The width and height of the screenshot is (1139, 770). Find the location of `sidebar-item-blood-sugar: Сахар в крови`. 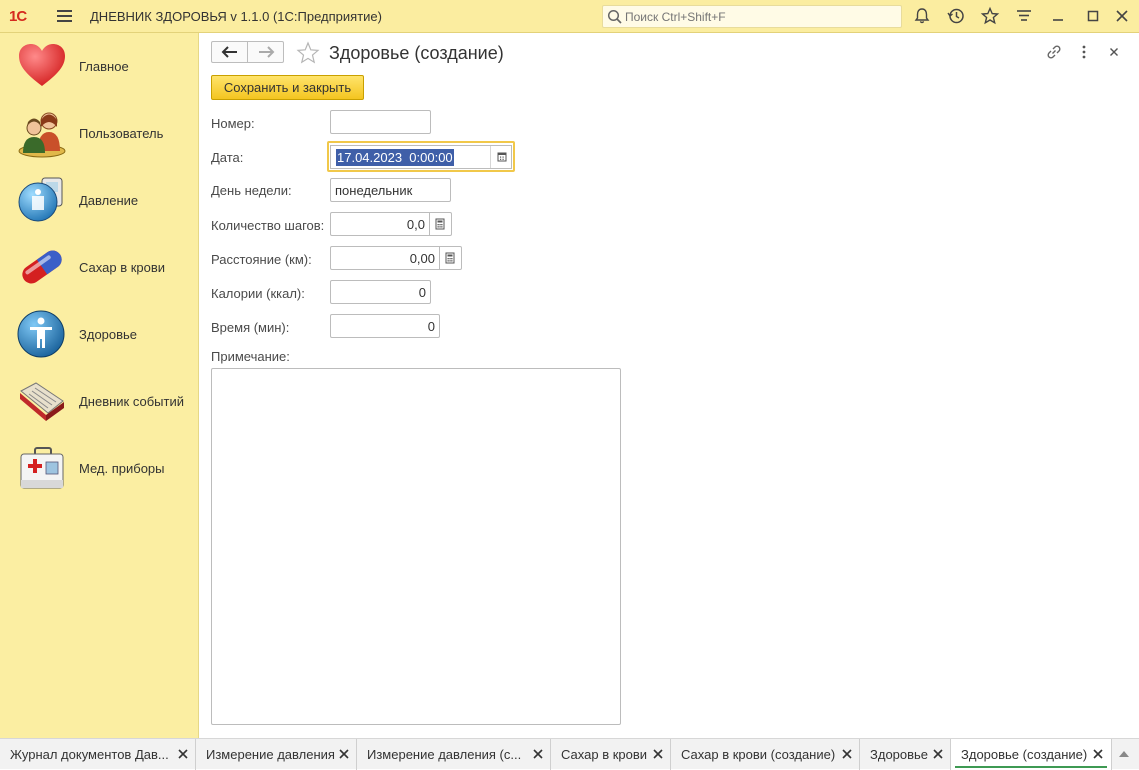

sidebar-item-blood-sugar: Сахар в крови is located at coordinates (99, 267).